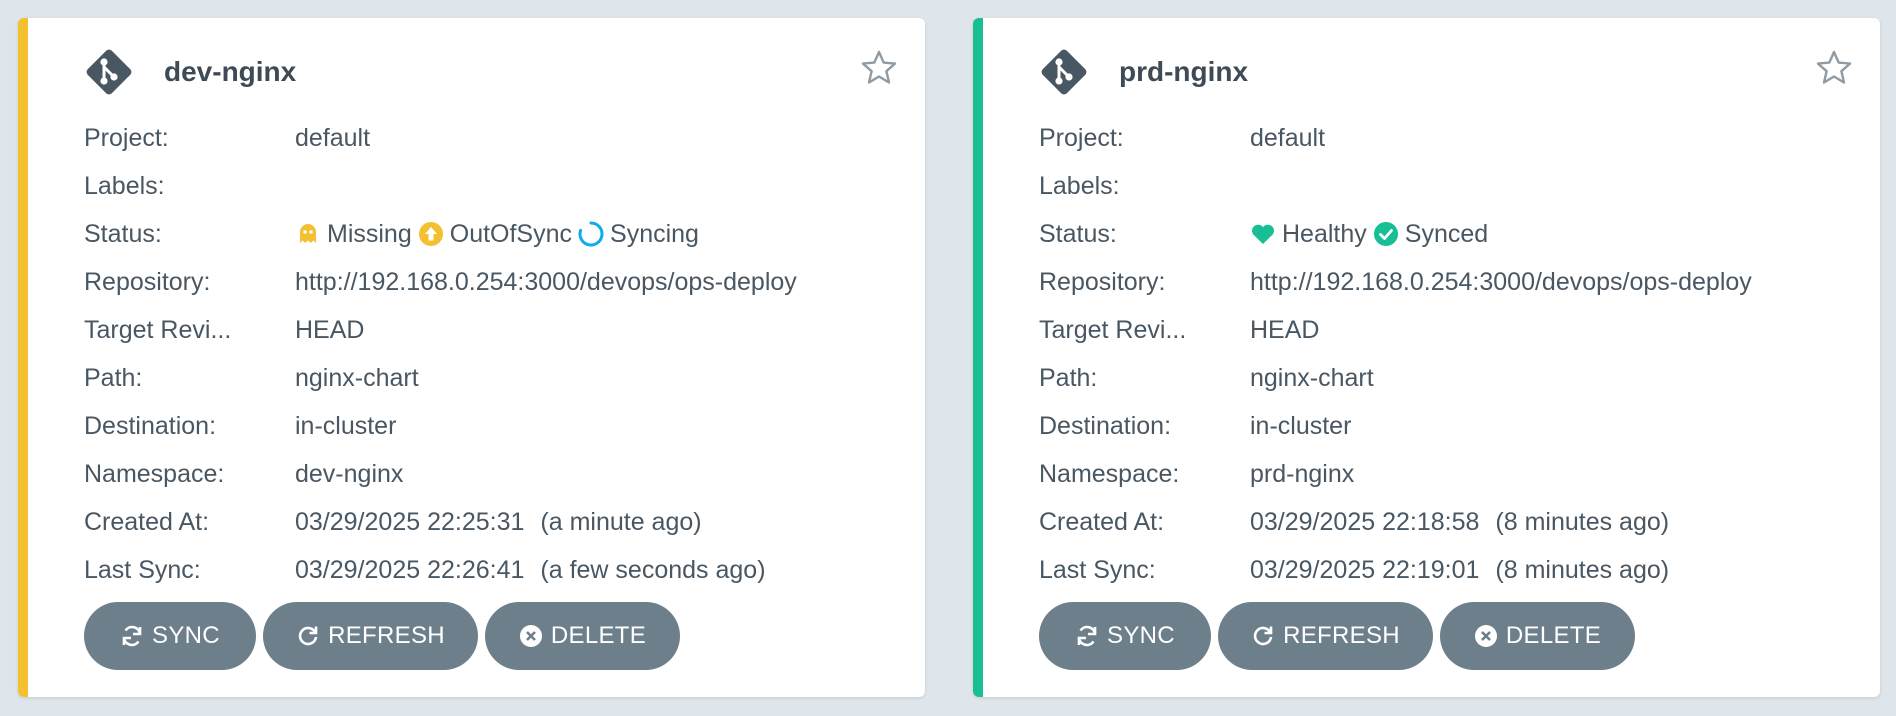  Describe the element at coordinates (1263, 234) in the screenshot. I see `heart-icon` at that location.